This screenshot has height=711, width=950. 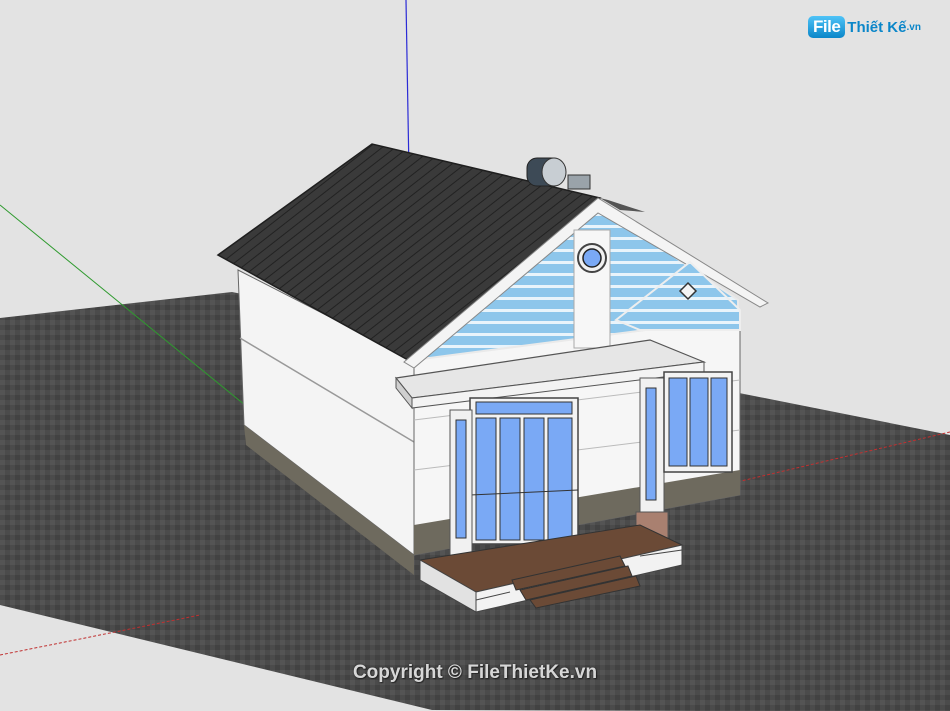 I want to click on entry-door, so click(x=524, y=471).